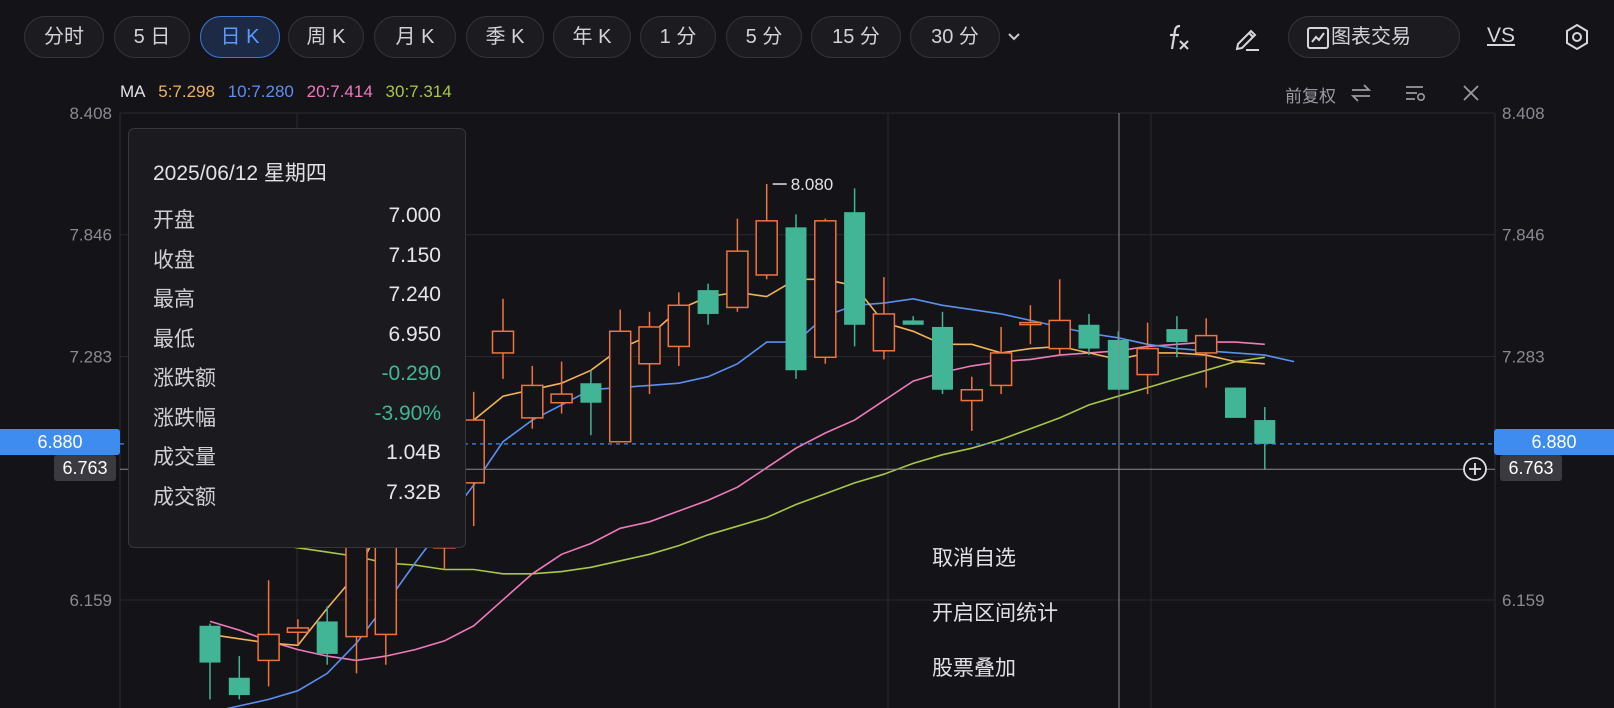 The image size is (1614, 708). Describe the element at coordinates (297, 496) in the screenshot. I see `tooltip-row: 成交额 7.32B` at that location.